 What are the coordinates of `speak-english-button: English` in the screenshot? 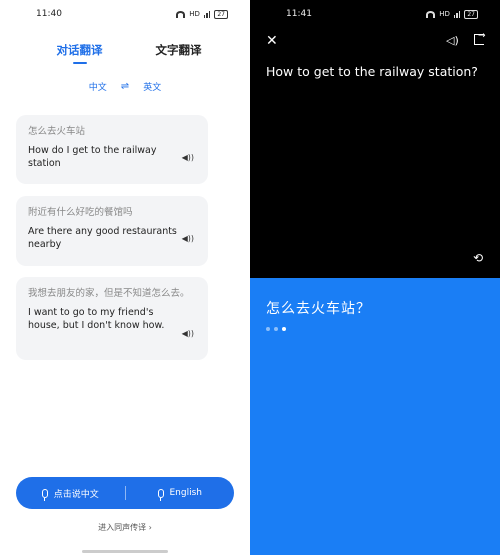 It's located at (180, 494).